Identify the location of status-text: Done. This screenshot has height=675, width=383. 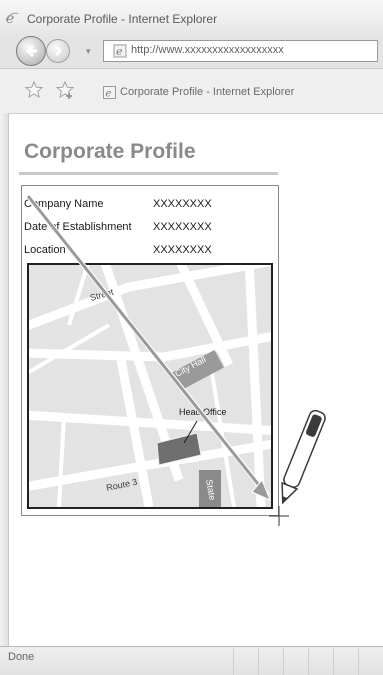
(21, 657).